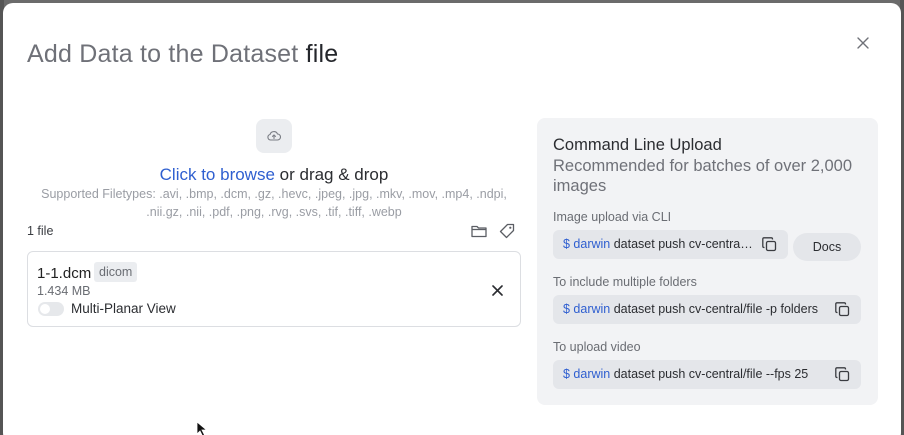 Image resolution: width=904 pixels, height=435 pixels. I want to click on cloud-upload-icon, so click(274, 136).